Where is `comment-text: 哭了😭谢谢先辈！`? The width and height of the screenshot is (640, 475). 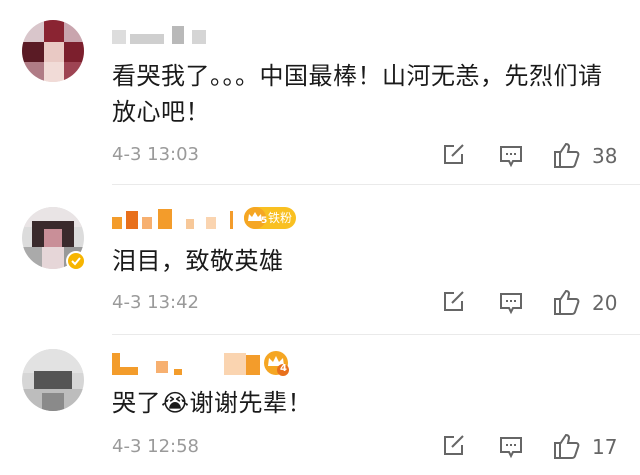 comment-text: 哭了😭谢谢先辈！ is located at coordinates (212, 403).